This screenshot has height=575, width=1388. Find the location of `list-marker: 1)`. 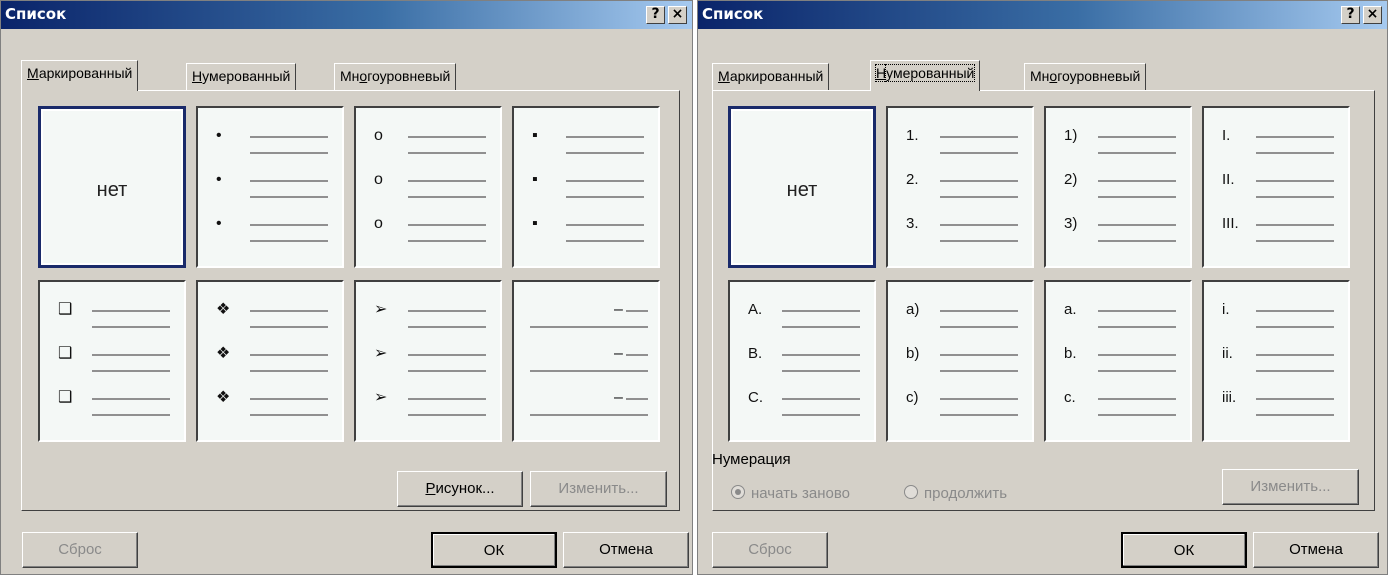

list-marker: 1) is located at coordinates (1071, 135).